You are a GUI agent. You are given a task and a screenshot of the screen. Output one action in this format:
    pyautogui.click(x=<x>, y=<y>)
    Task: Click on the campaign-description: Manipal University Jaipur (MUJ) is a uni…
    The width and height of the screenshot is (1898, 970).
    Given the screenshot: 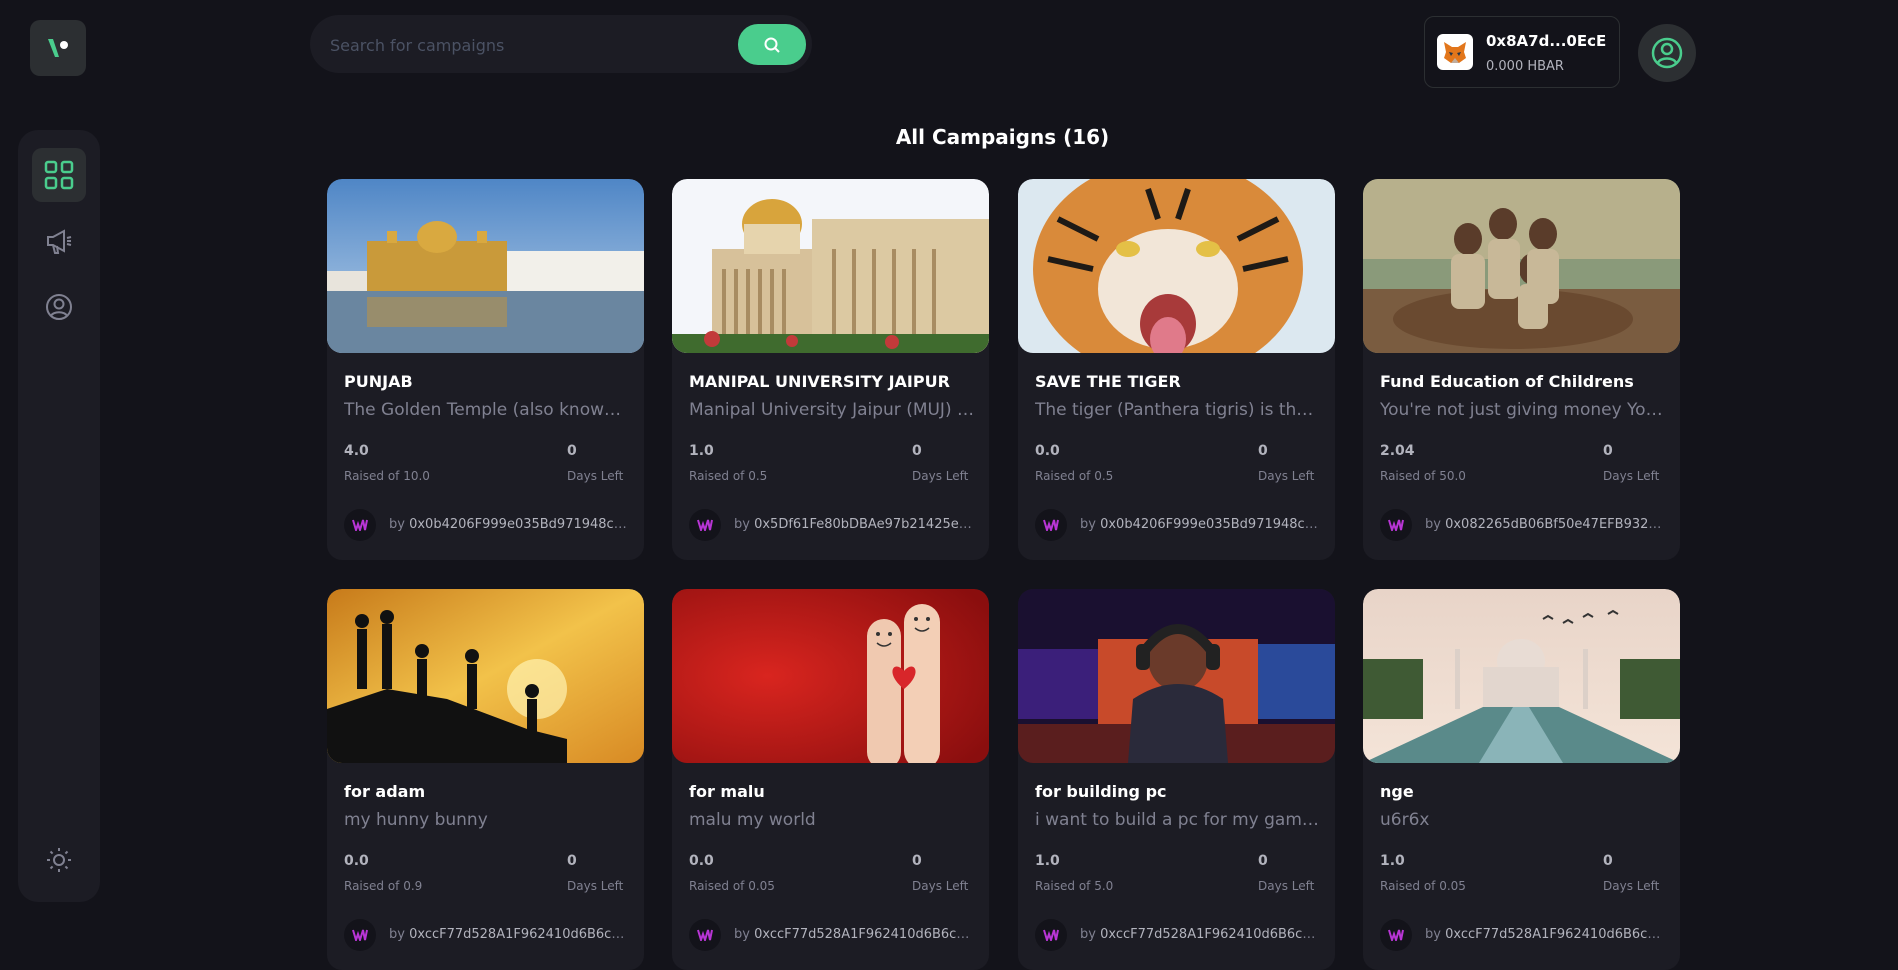 What is the action you would take?
    pyautogui.click(x=831, y=410)
    